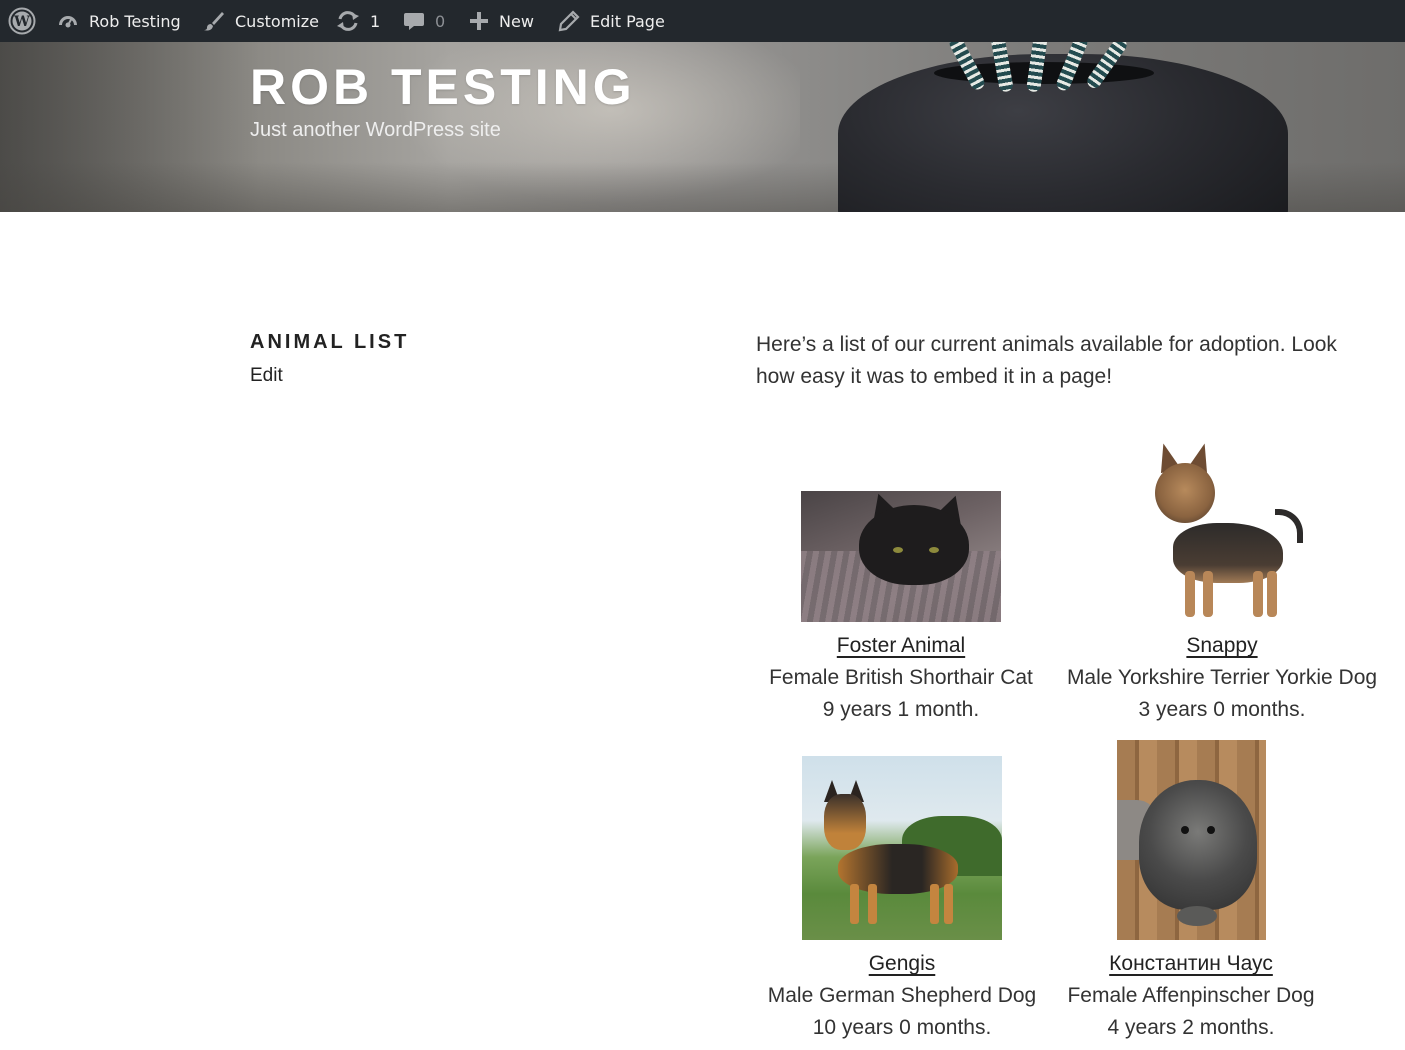 The image size is (1405, 1050). What do you see at coordinates (1191, 840) in the screenshot?
I see `affenpinscher-photo` at bounding box center [1191, 840].